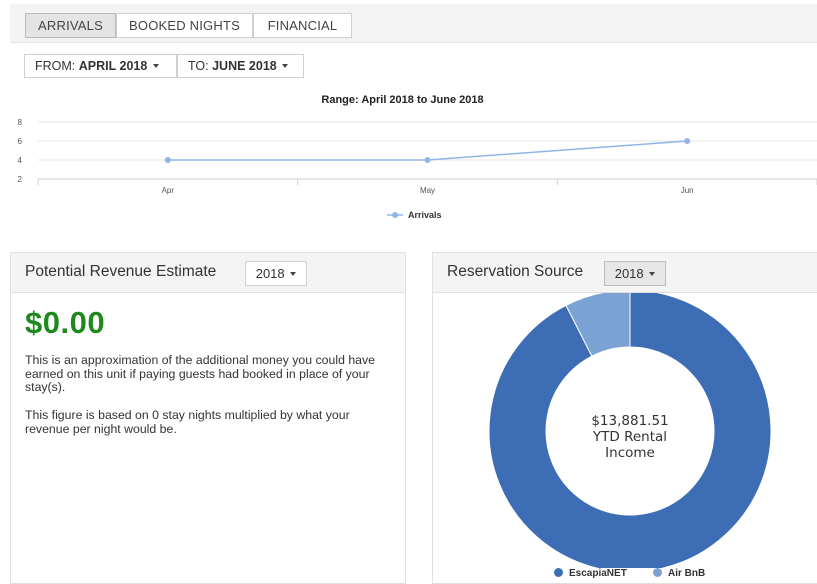  Describe the element at coordinates (427, 190) in the screenshot. I see `x-tick-label: May` at that location.